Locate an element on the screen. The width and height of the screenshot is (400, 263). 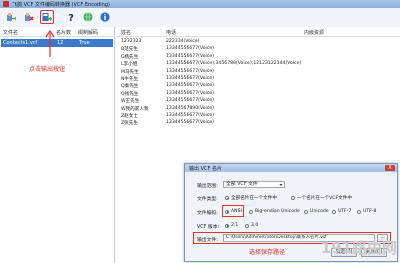
chevron-down-icon is located at coordinates (281, 185).